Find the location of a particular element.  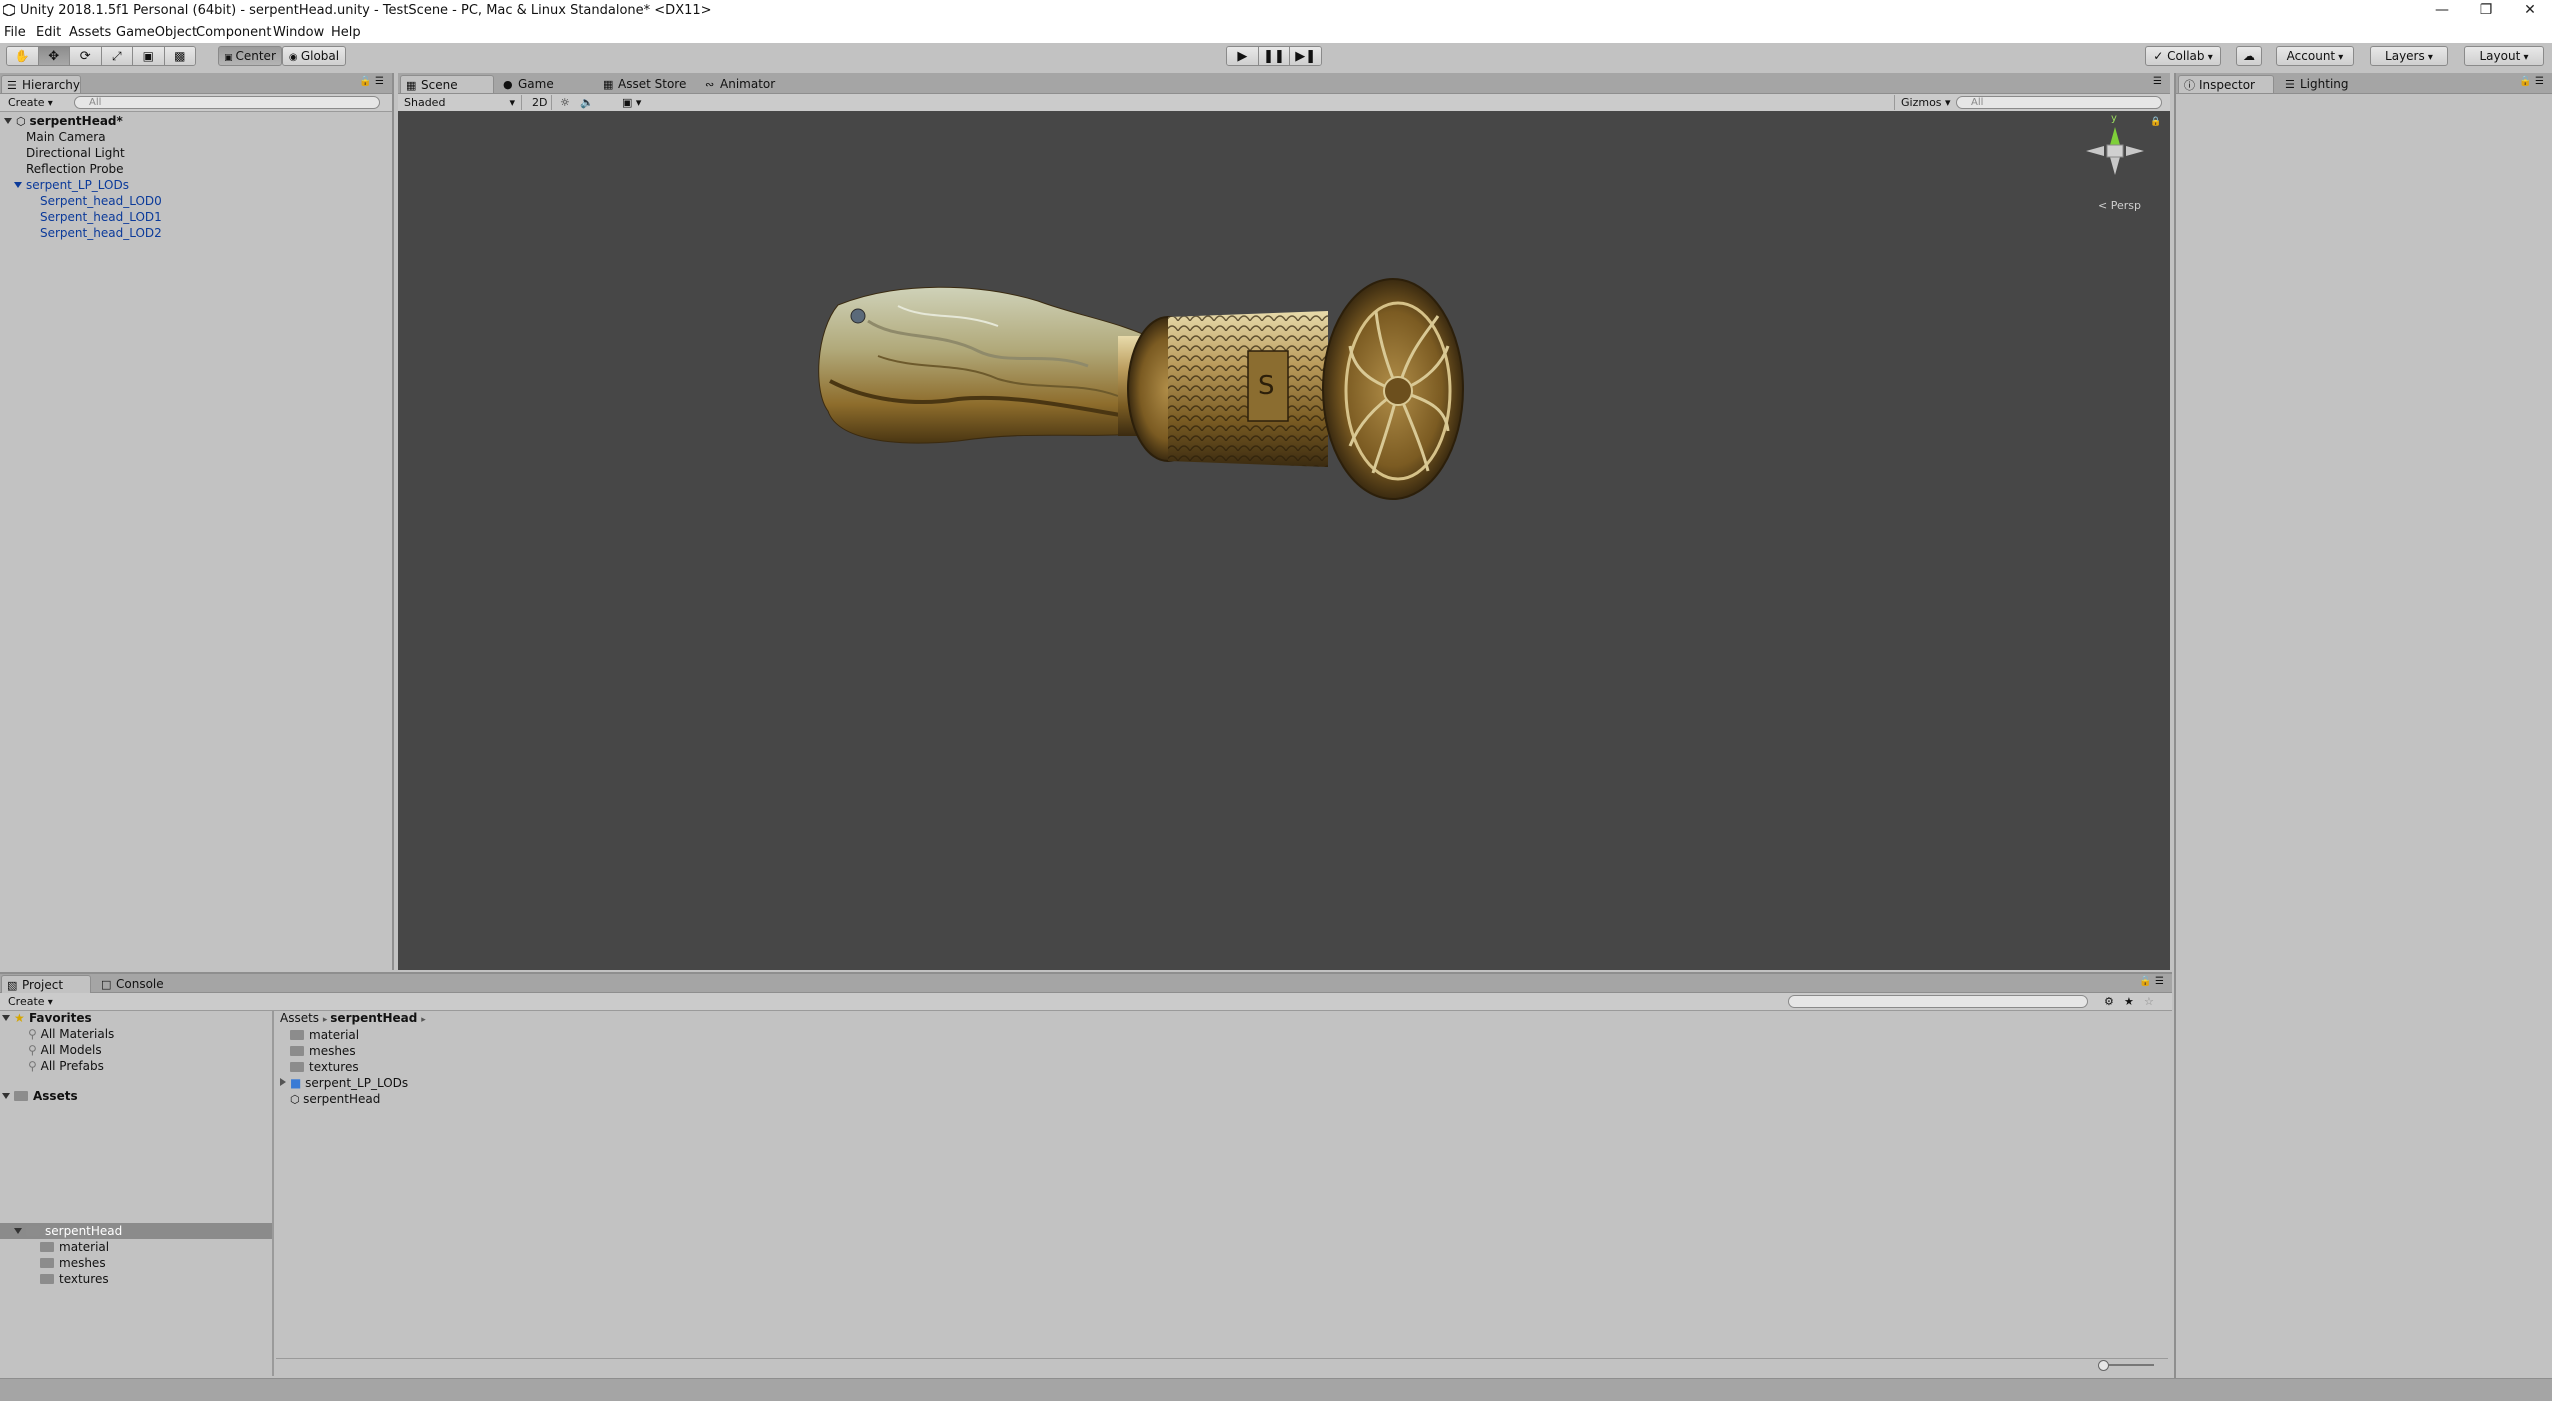

file-item: meshes is located at coordinates (323, 1051).